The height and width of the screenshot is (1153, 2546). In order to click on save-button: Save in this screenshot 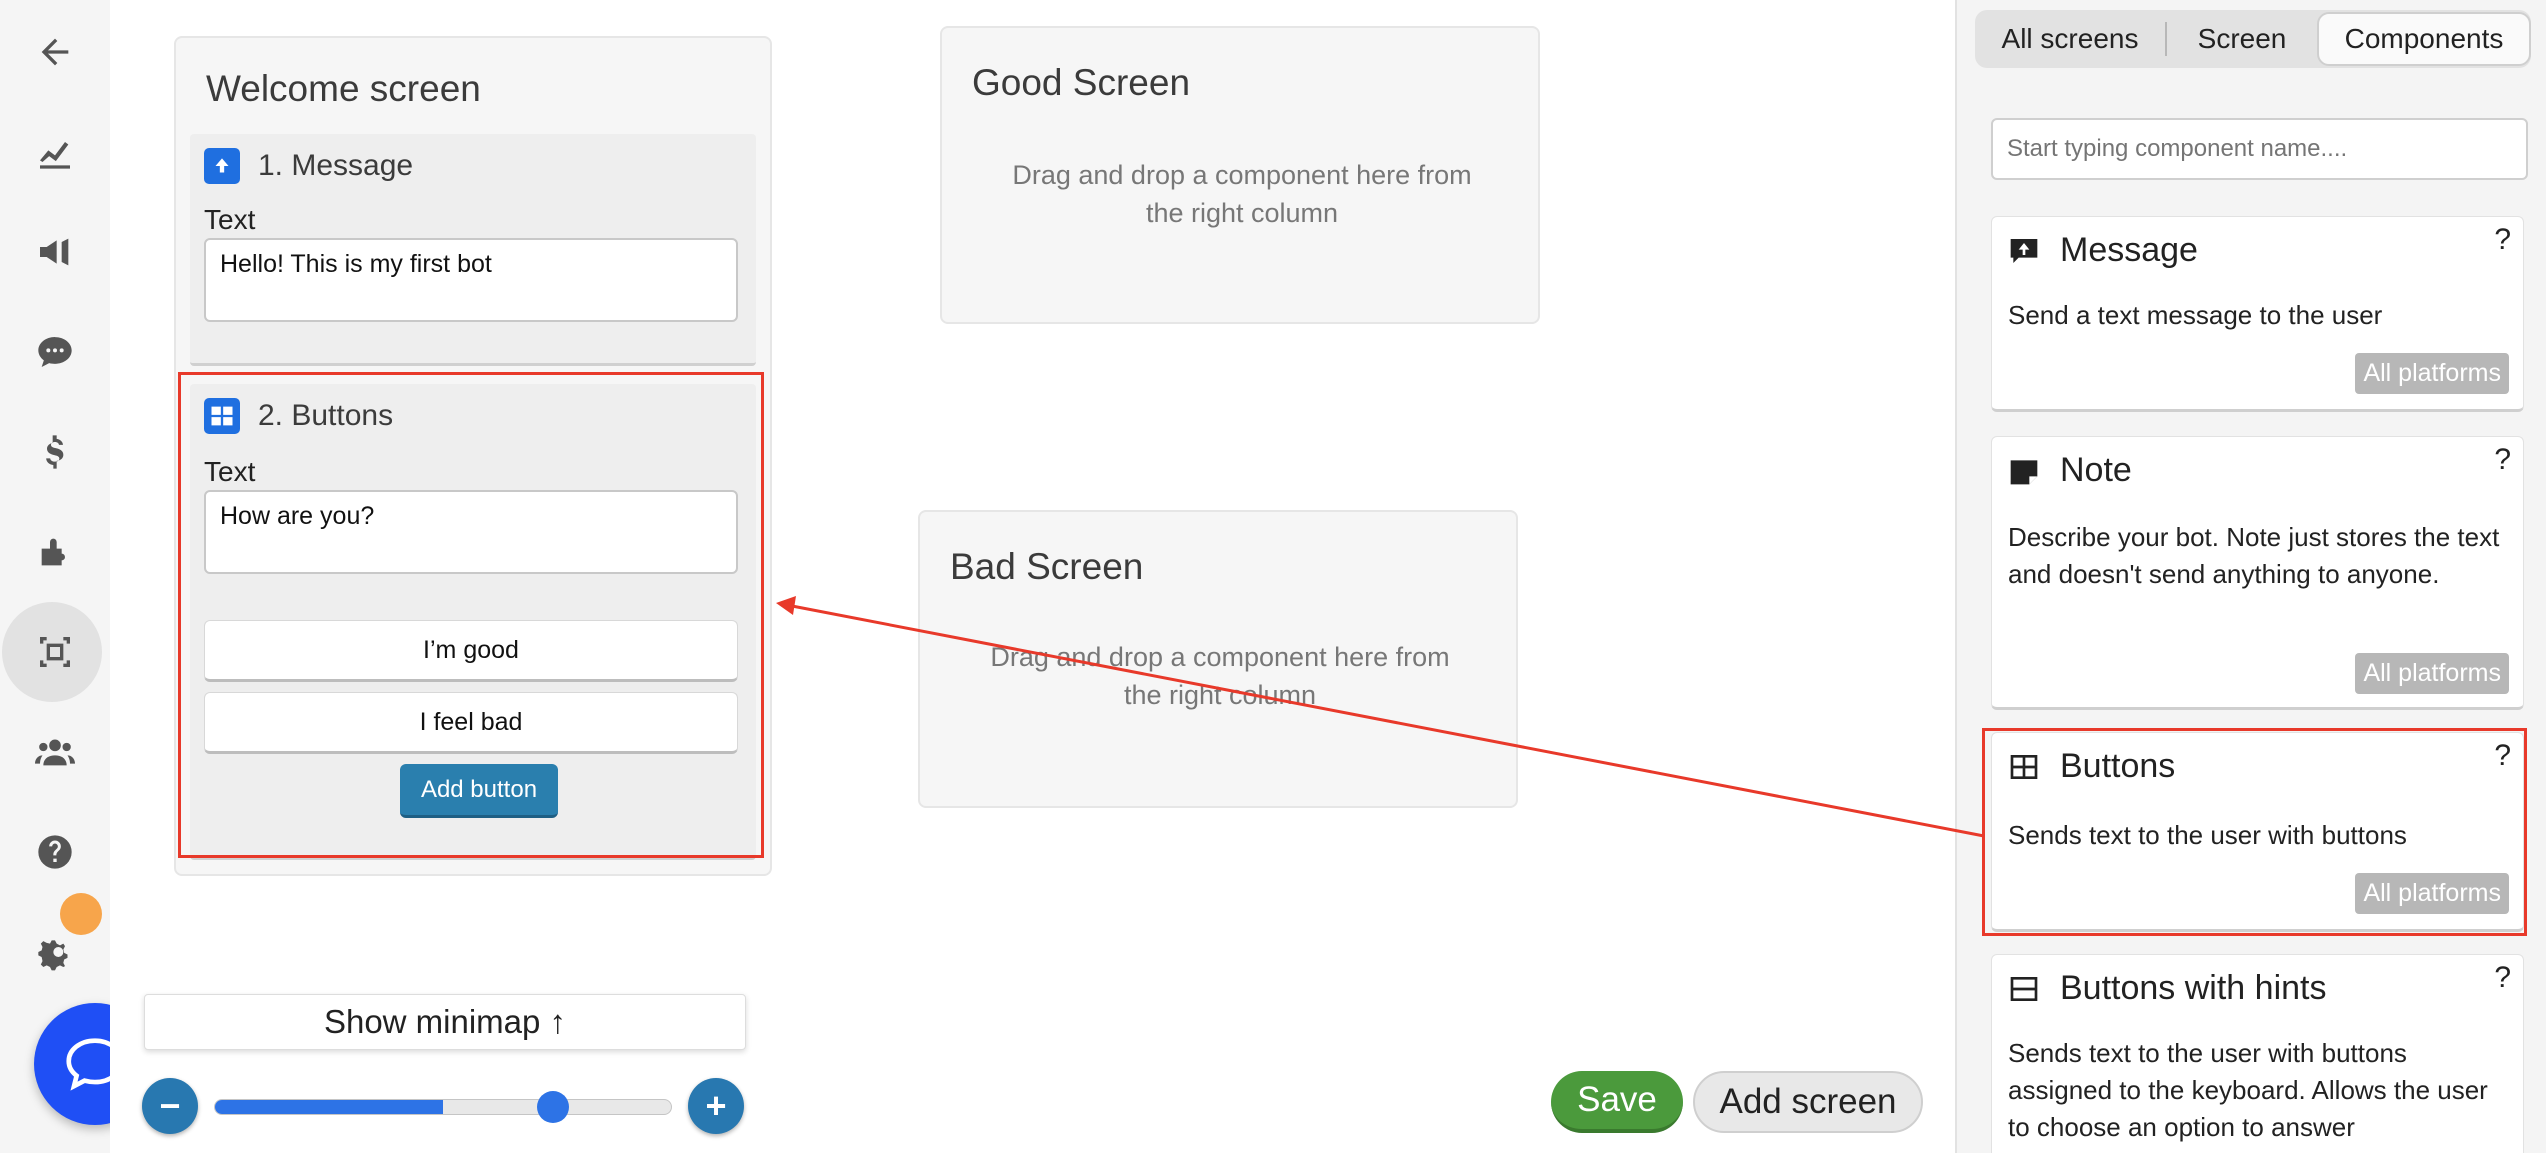, I will do `click(1617, 1102)`.